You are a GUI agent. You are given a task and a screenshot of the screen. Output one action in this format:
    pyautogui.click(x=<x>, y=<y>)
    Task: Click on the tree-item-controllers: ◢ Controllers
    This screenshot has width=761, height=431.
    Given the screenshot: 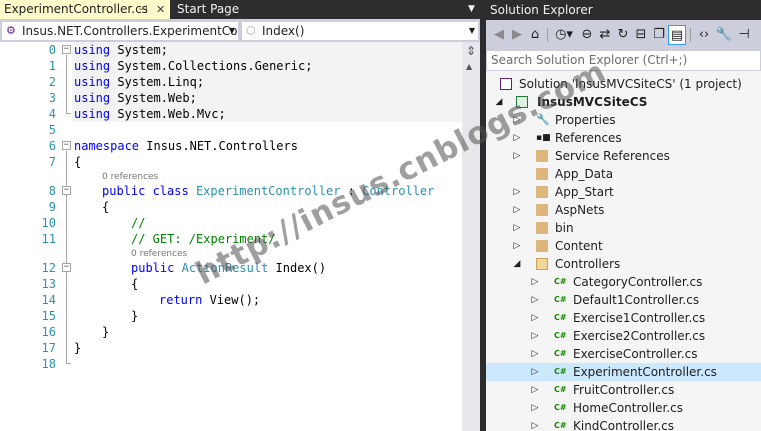 What is the action you would take?
    pyautogui.click(x=623, y=264)
    